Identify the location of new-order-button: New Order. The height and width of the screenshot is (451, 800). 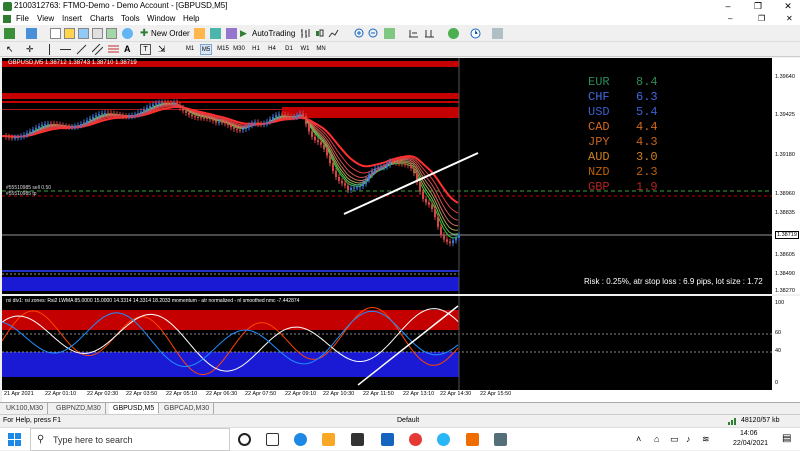
(170, 33).